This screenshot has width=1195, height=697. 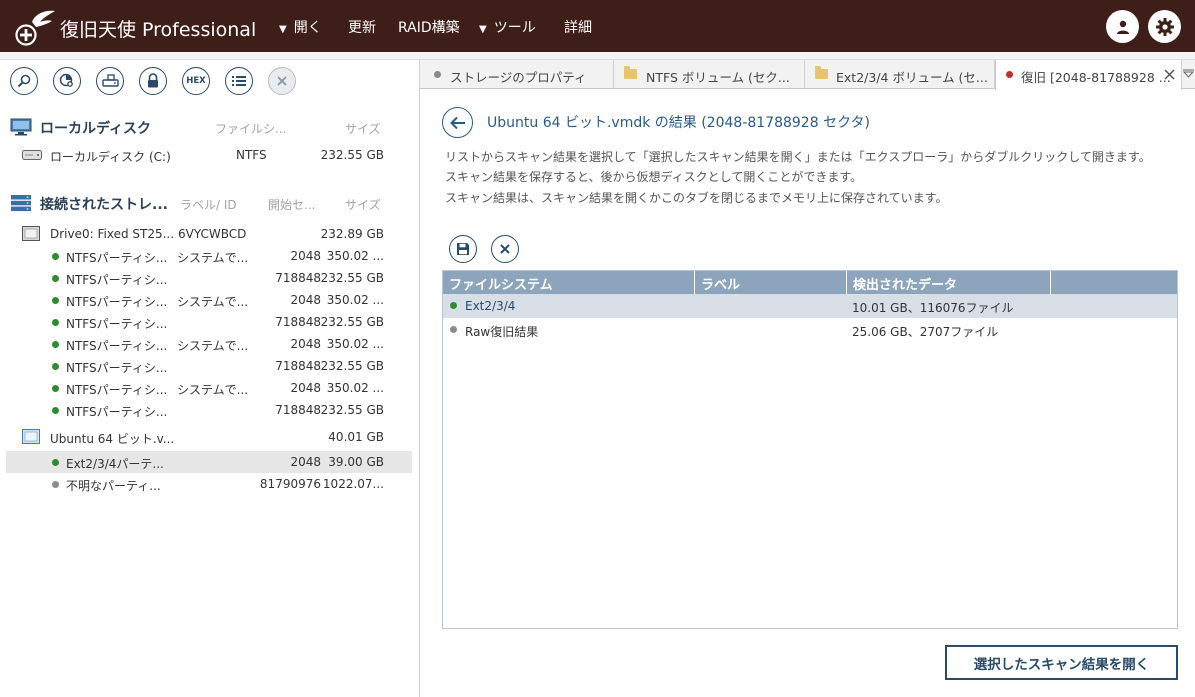 What do you see at coordinates (771, 282) in the screenshot?
I see `column-label: ラベル` at bounding box center [771, 282].